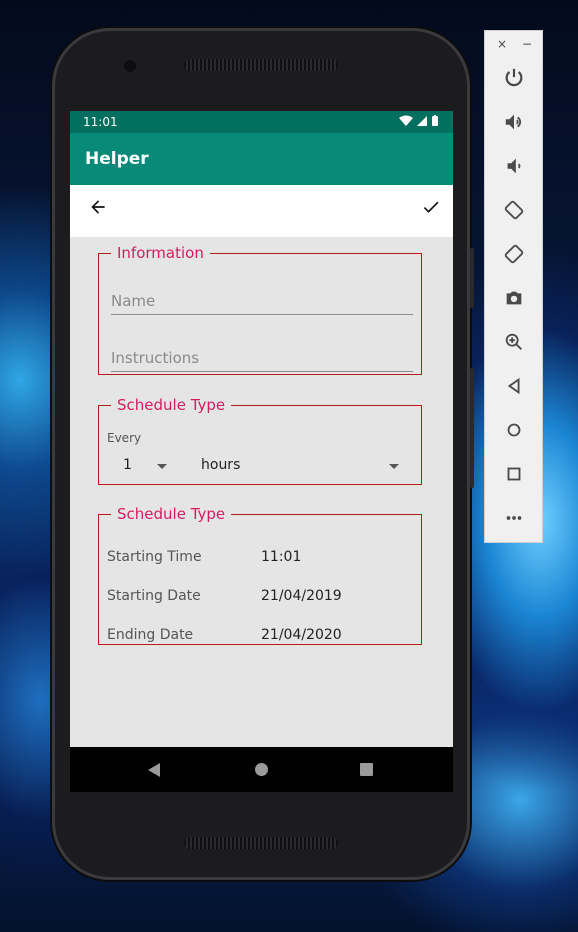 The width and height of the screenshot is (578, 932). I want to click on close-icon: ×, so click(502, 44).